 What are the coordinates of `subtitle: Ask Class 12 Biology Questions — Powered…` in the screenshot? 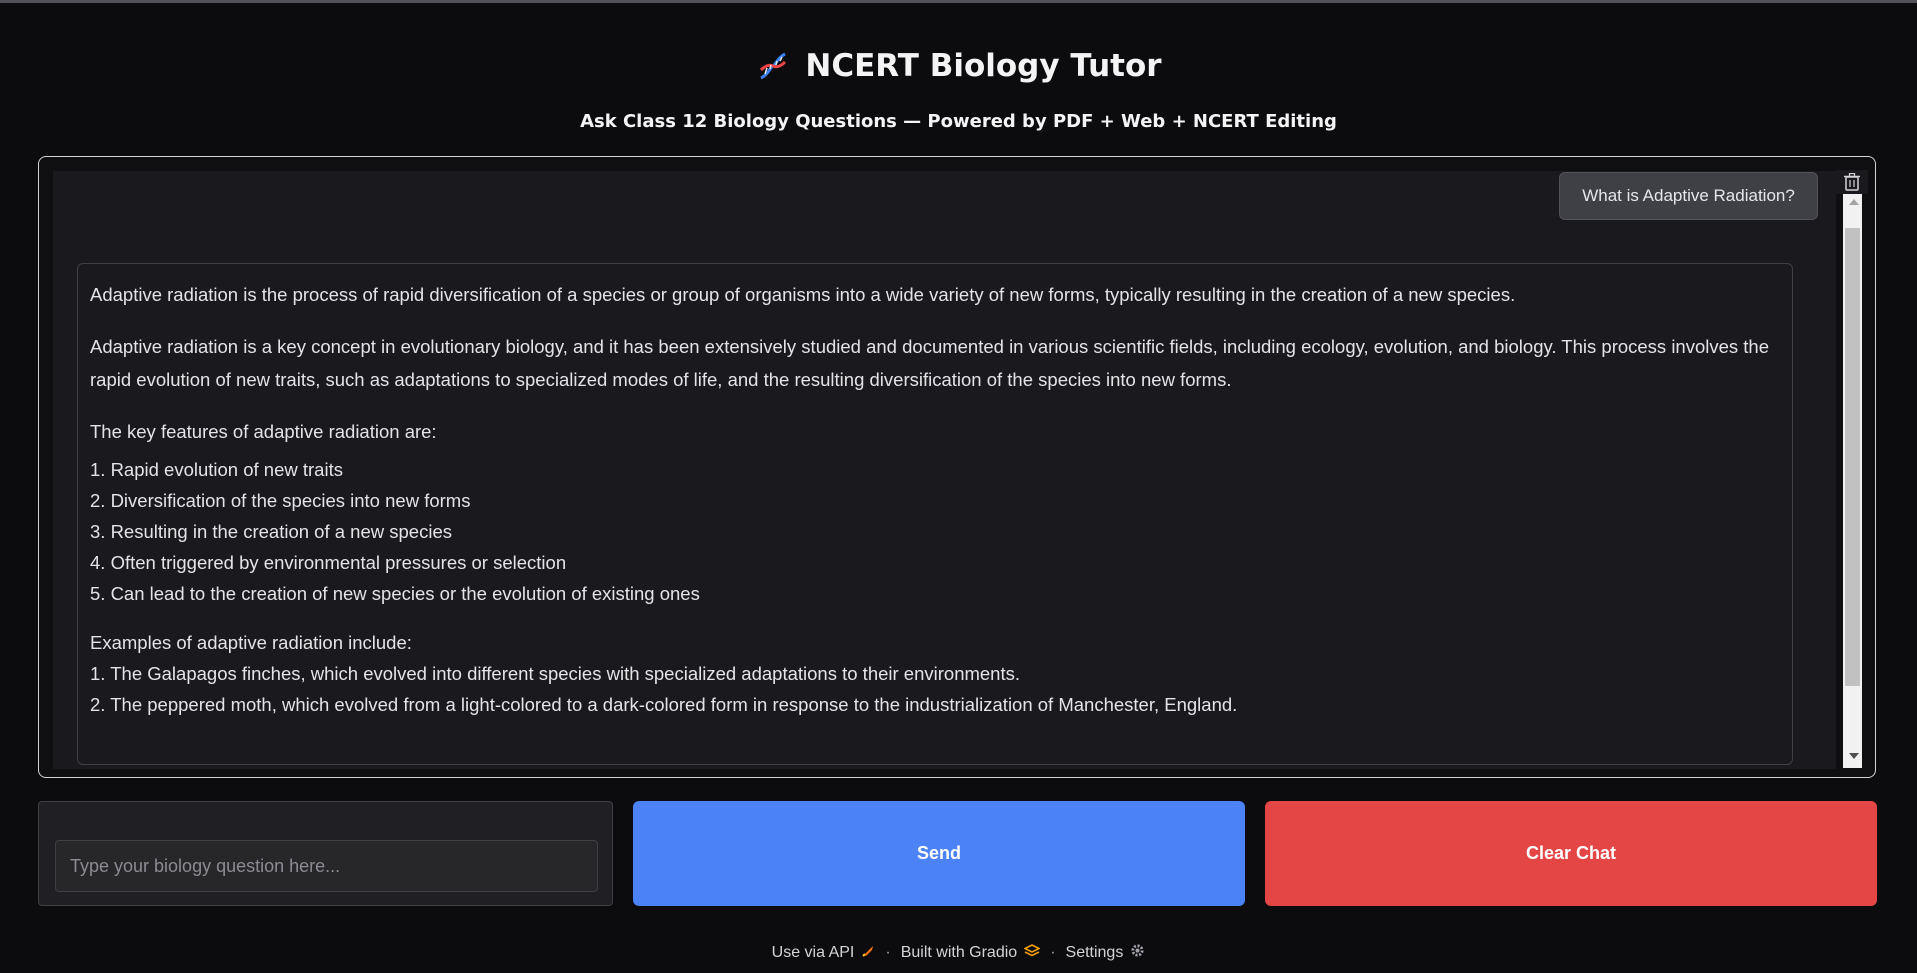 It's located at (958, 121).